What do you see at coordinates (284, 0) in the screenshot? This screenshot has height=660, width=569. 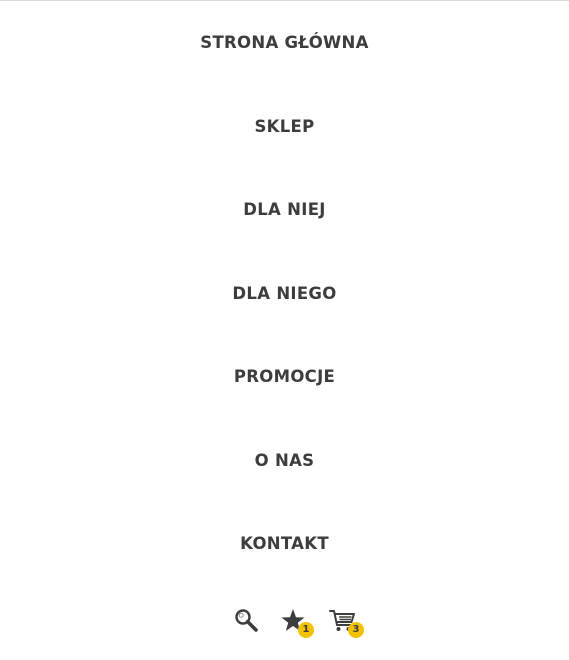 I see `top-divider` at bounding box center [284, 0].